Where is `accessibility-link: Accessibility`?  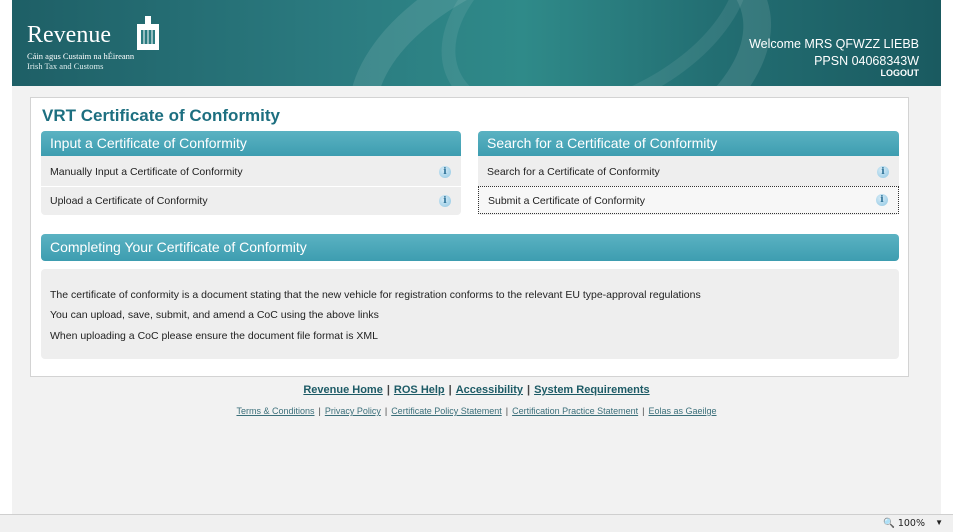
accessibility-link: Accessibility is located at coordinates (489, 390).